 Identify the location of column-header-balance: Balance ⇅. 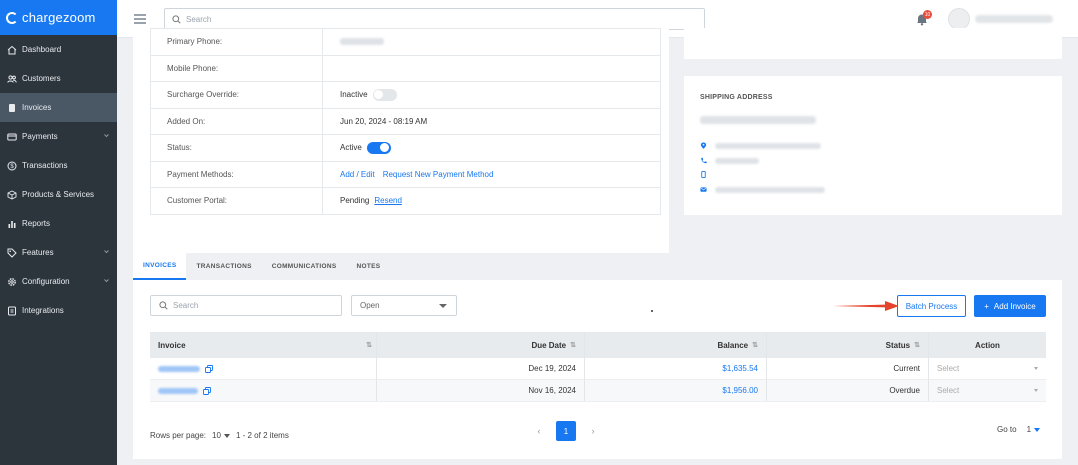
(676, 345).